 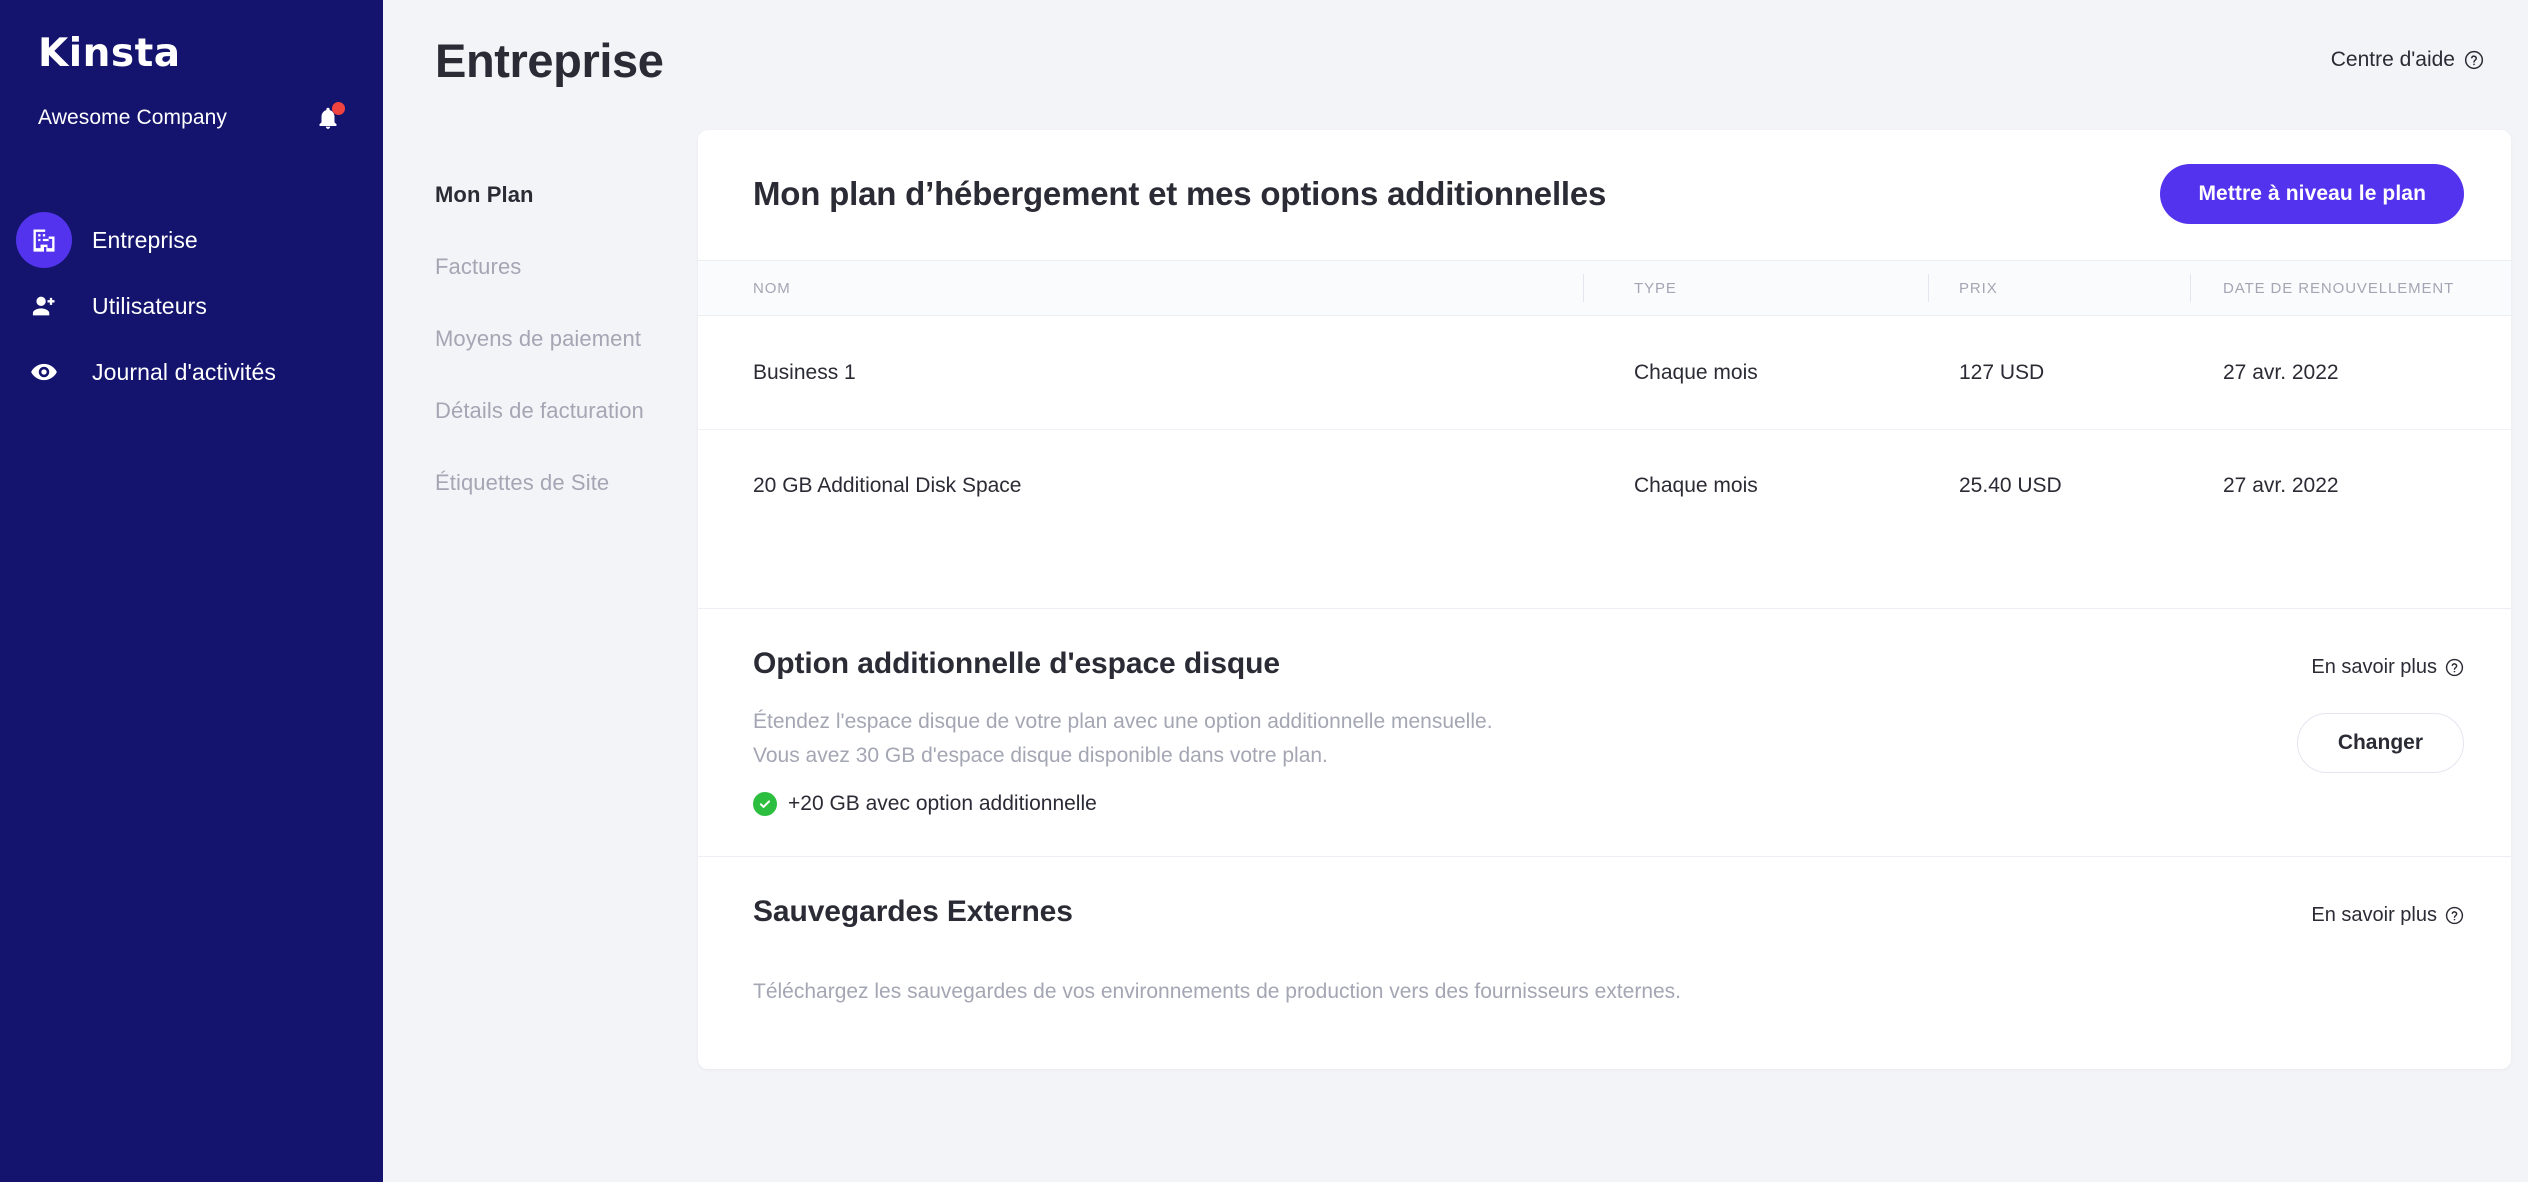 I want to click on sidebar-item-utilisateurs: Utilisateurs, so click(x=191, y=306).